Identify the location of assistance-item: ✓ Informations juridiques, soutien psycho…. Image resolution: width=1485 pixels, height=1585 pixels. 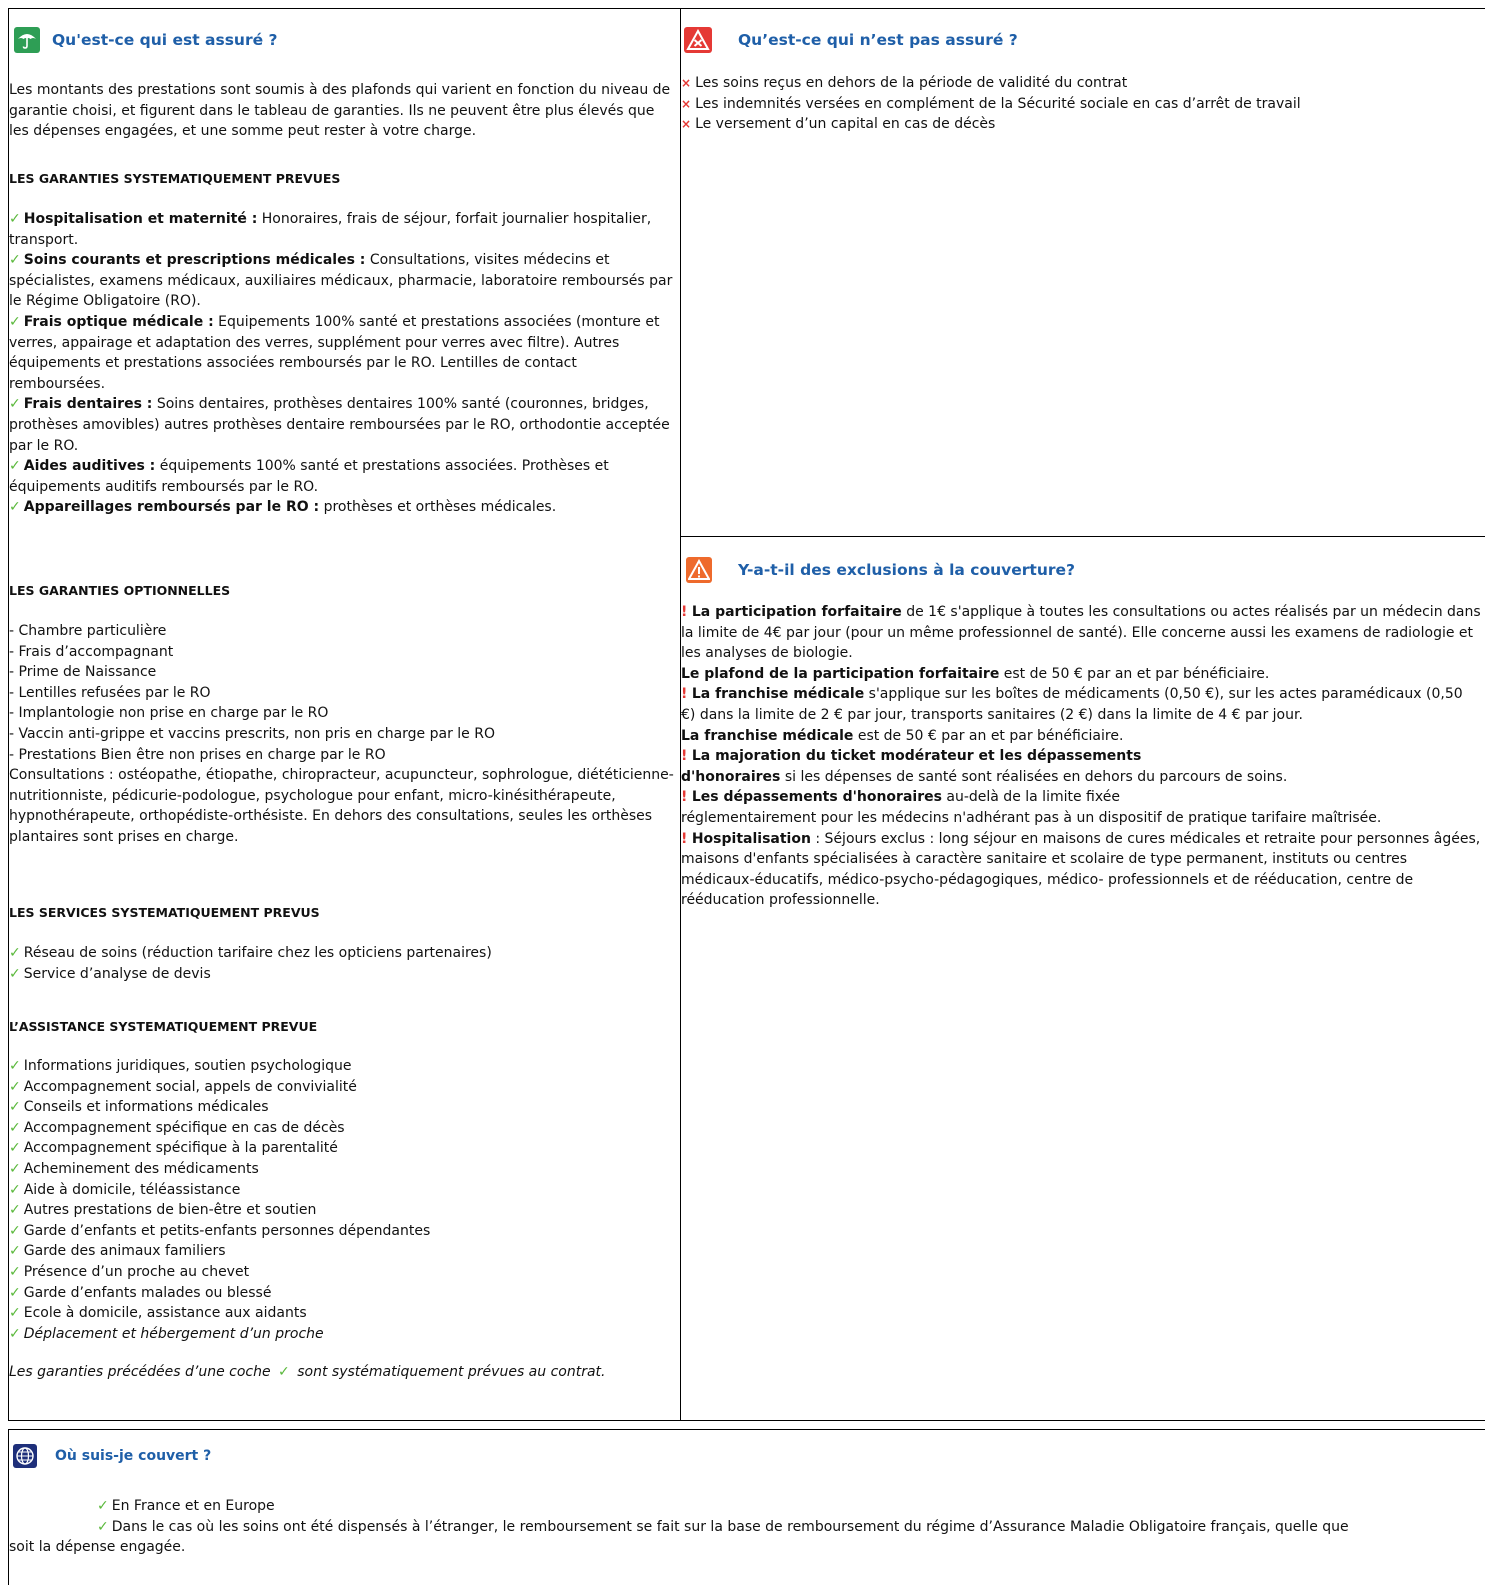
(341, 1066).